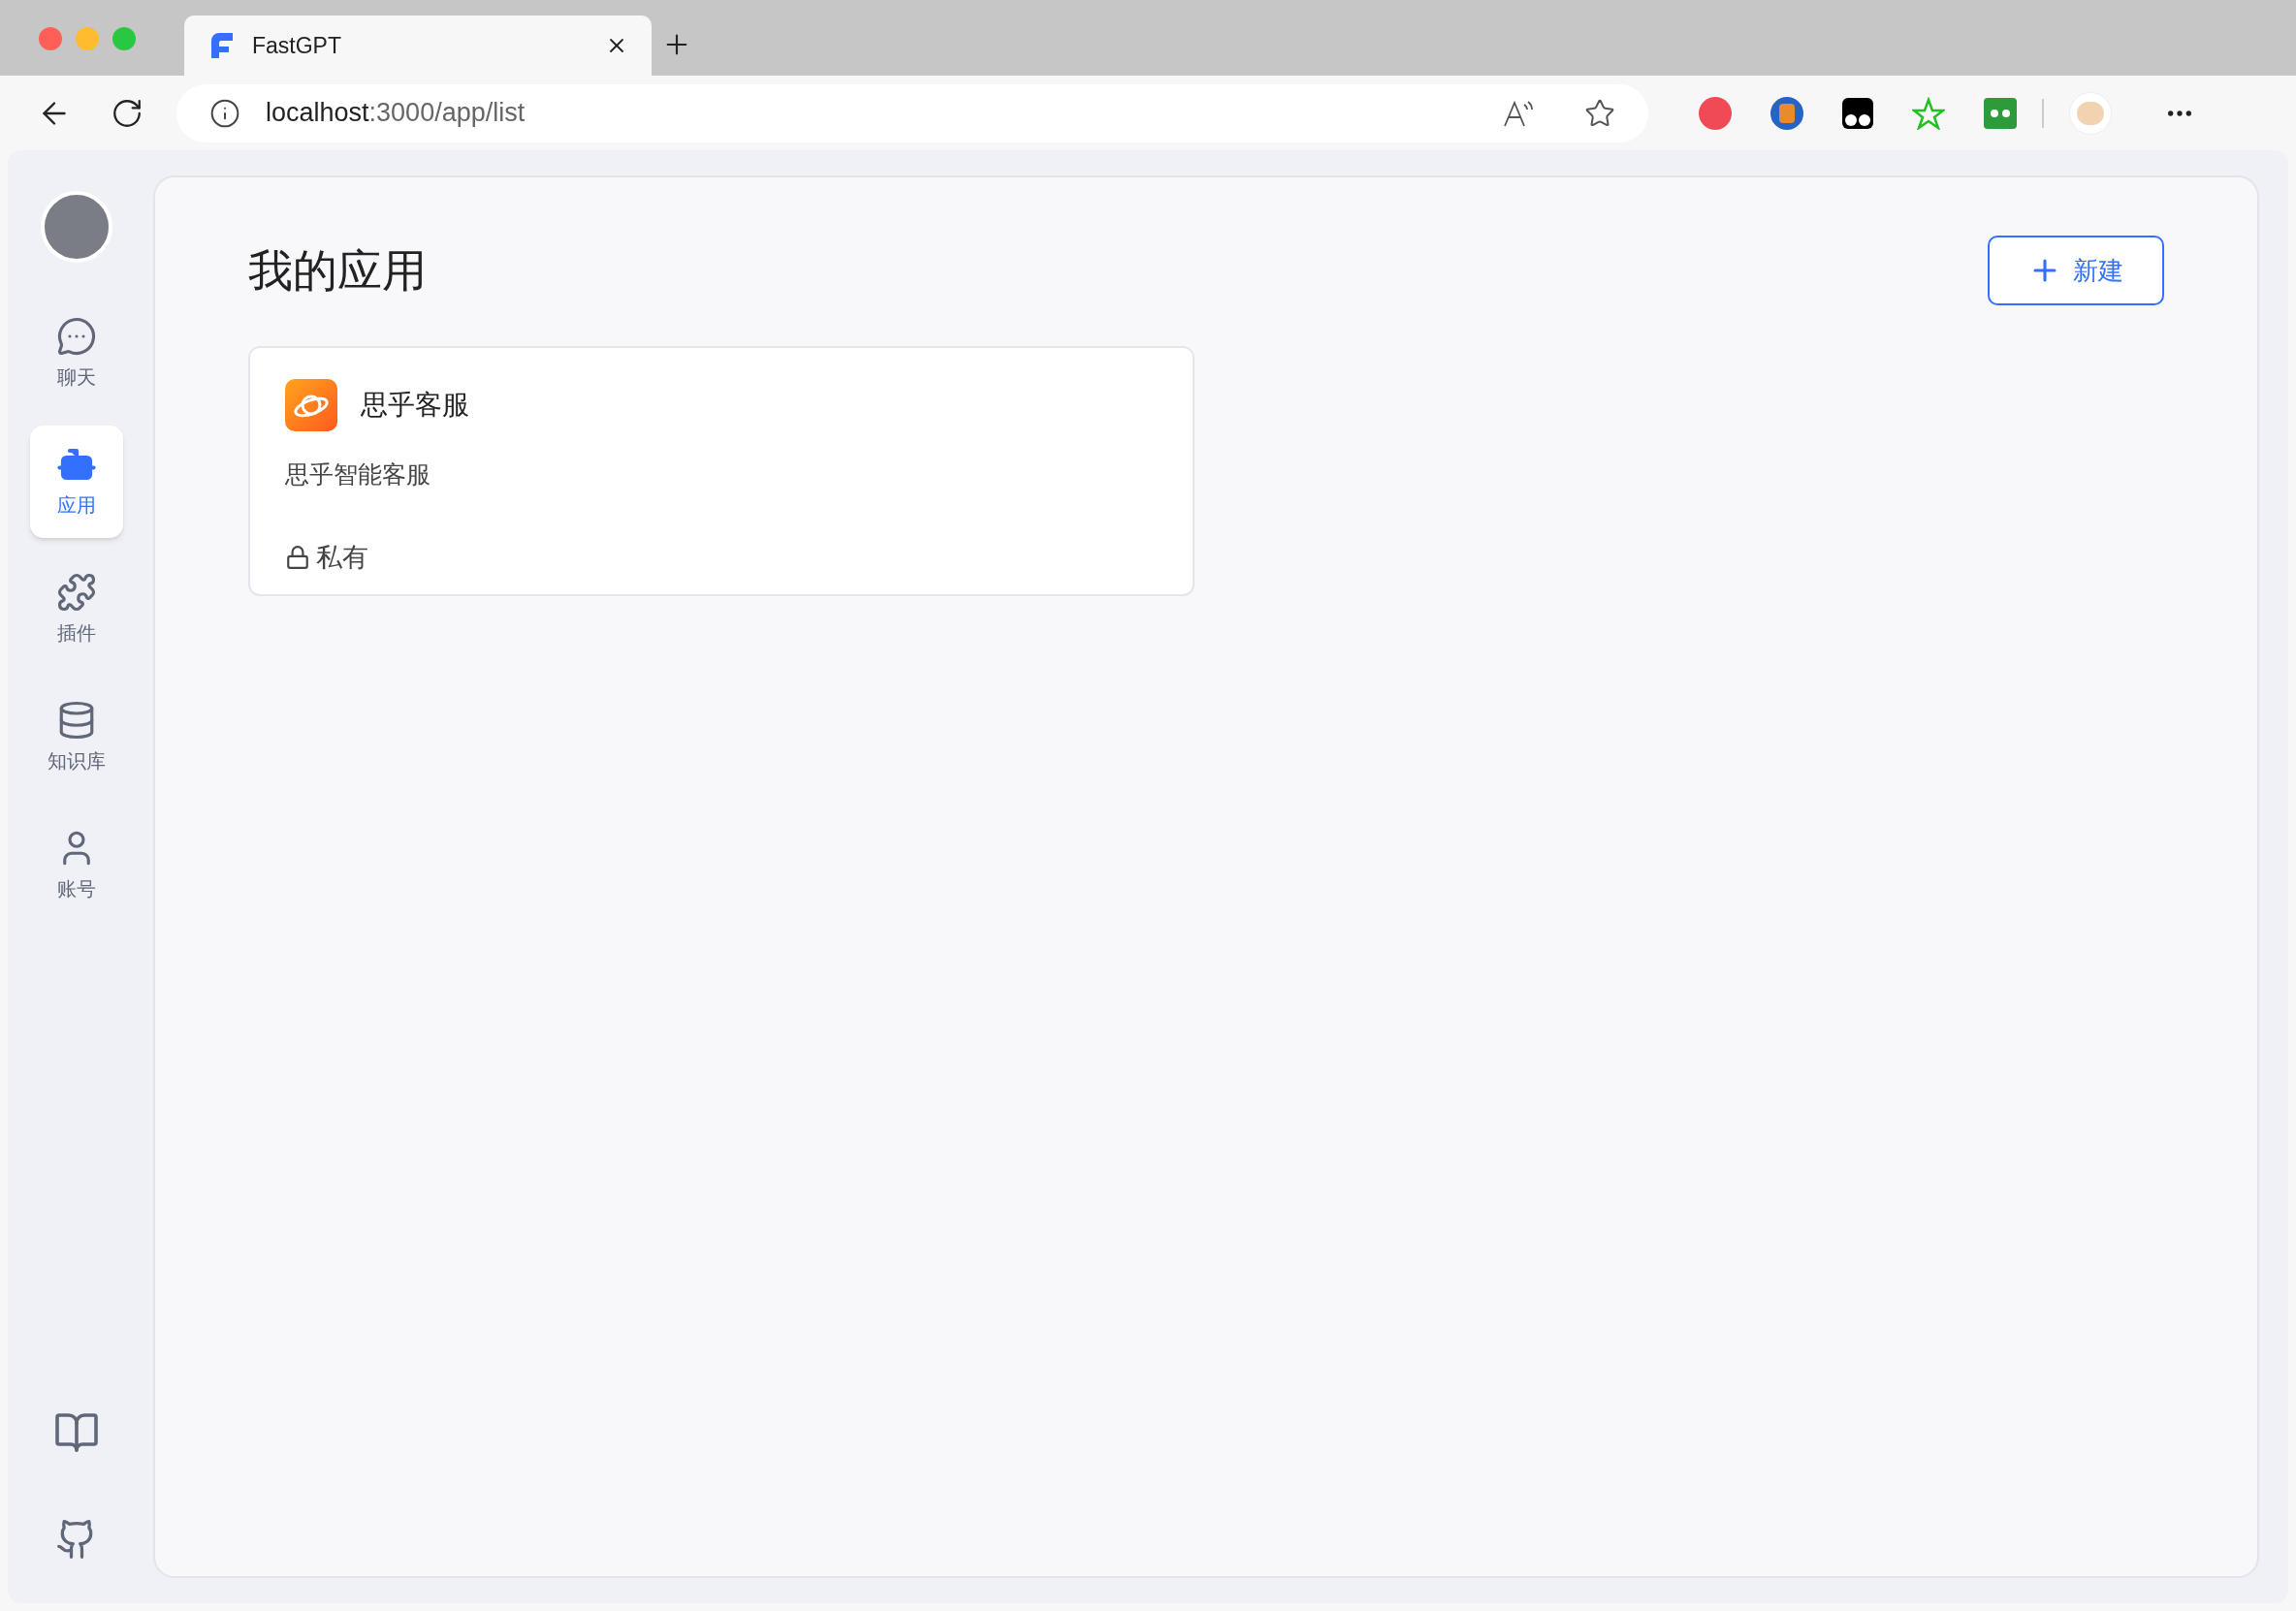 The width and height of the screenshot is (2296, 1611). Describe the element at coordinates (1519, 113) in the screenshot. I see `read-aloud-icon` at that location.